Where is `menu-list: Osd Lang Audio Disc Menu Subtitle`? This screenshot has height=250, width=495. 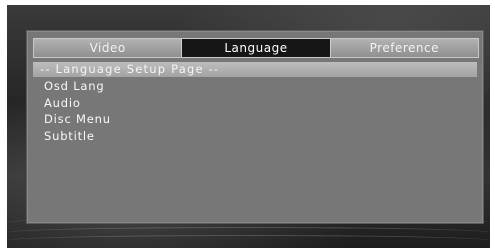 menu-list: Osd Lang Audio Disc Menu Subtitle is located at coordinates (77, 111).